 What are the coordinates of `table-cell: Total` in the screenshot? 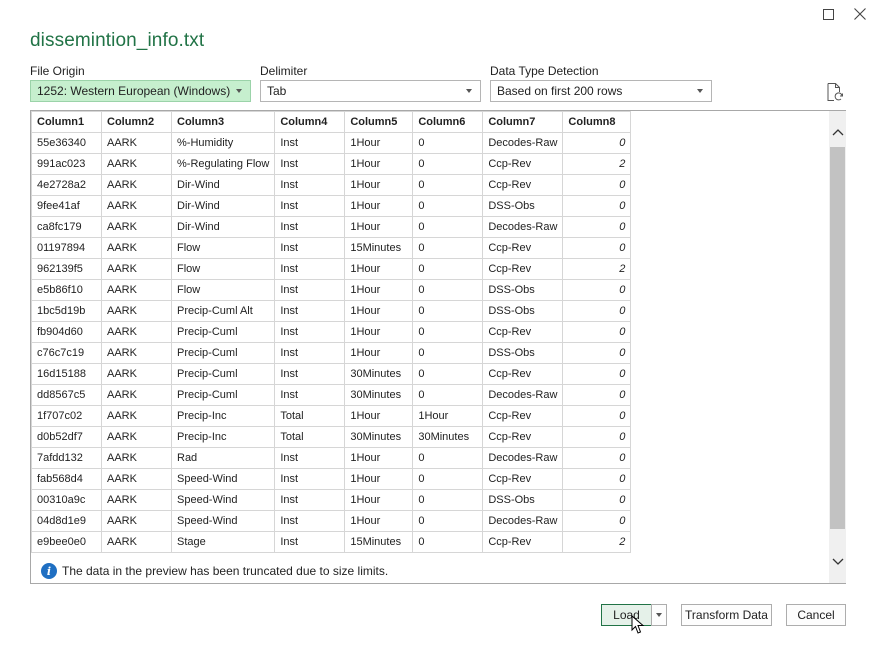 It's located at (310, 416).